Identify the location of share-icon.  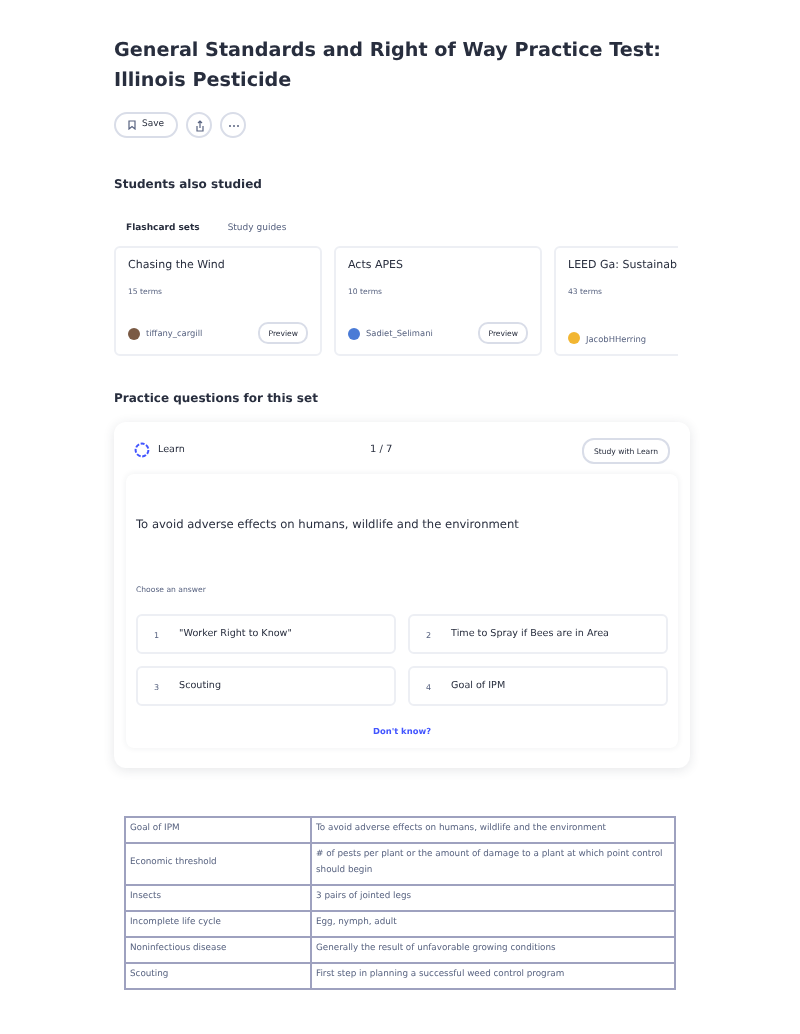
(199, 125).